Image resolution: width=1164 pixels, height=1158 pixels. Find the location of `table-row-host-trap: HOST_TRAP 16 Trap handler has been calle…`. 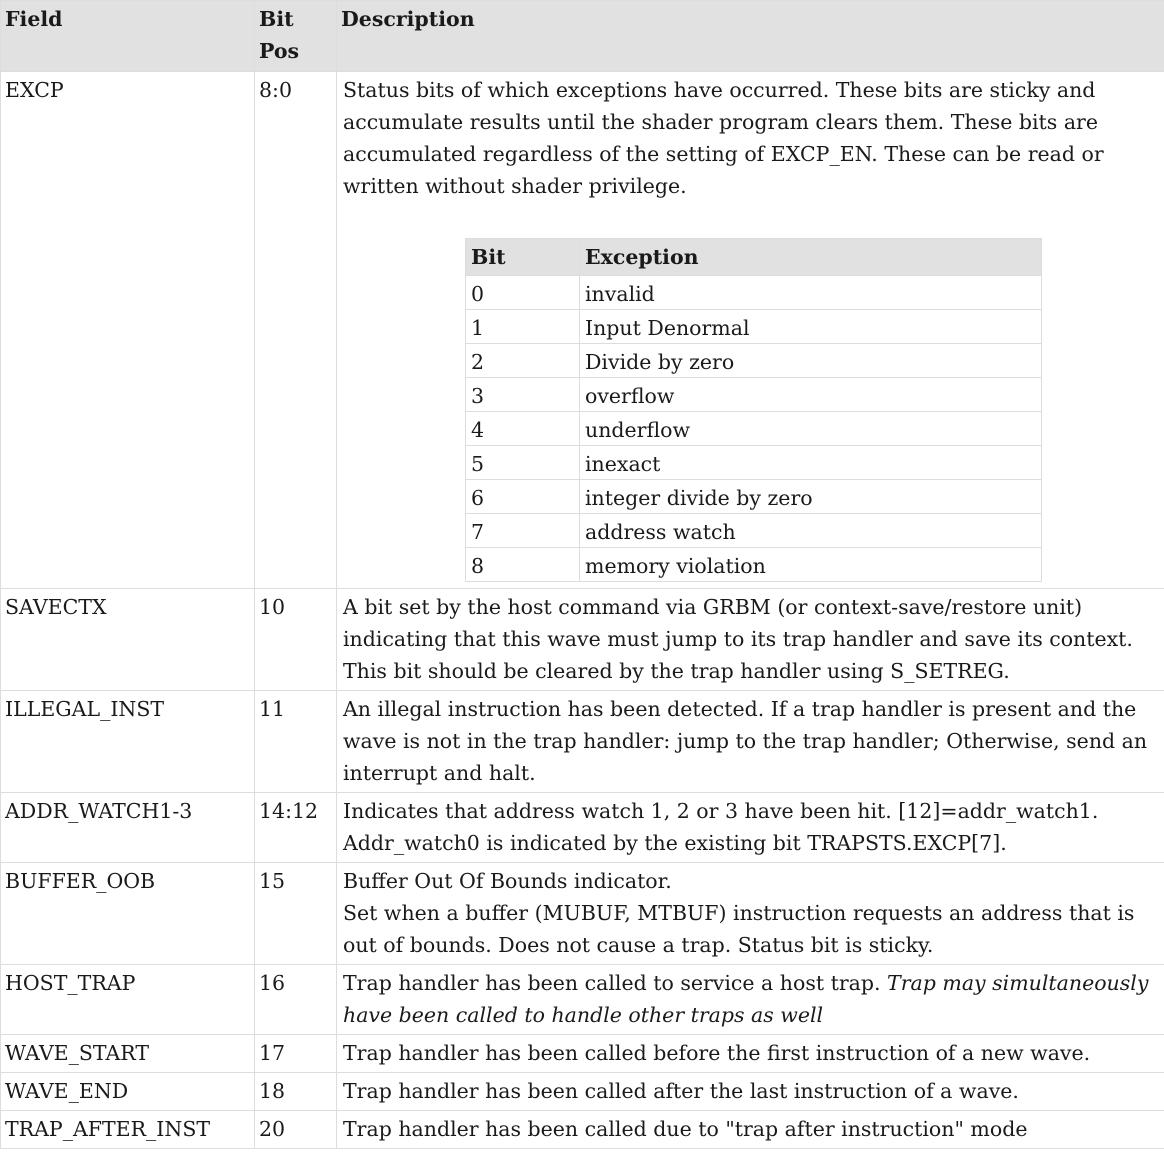

table-row-host-trap: HOST_TRAP 16 Trap handler has been calle… is located at coordinates (582, 999).